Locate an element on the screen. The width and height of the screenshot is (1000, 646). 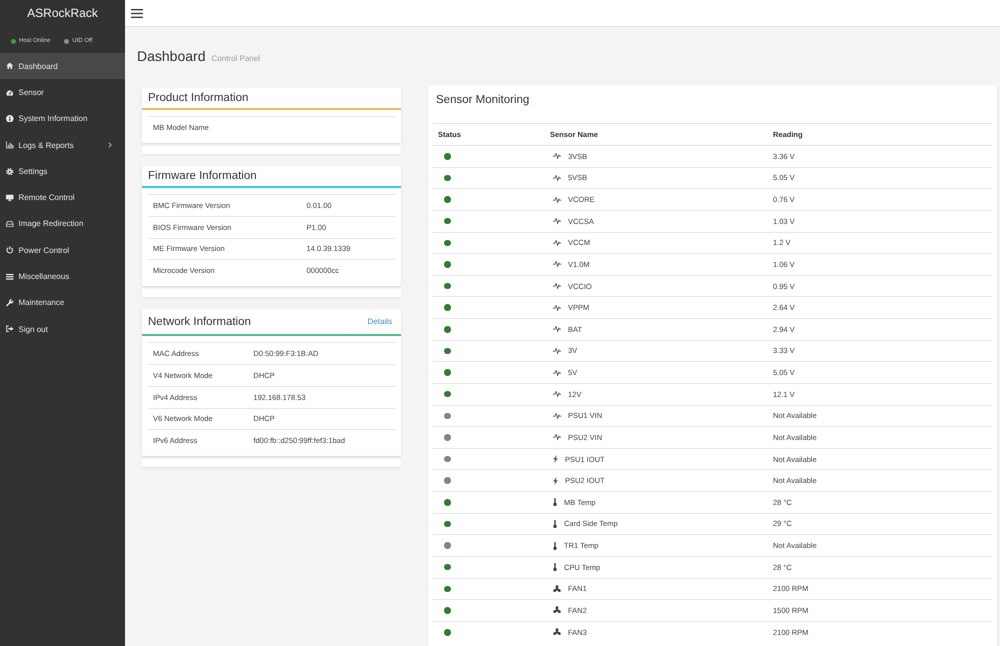
page-title: Dashboard is located at coordinates (171, 56).